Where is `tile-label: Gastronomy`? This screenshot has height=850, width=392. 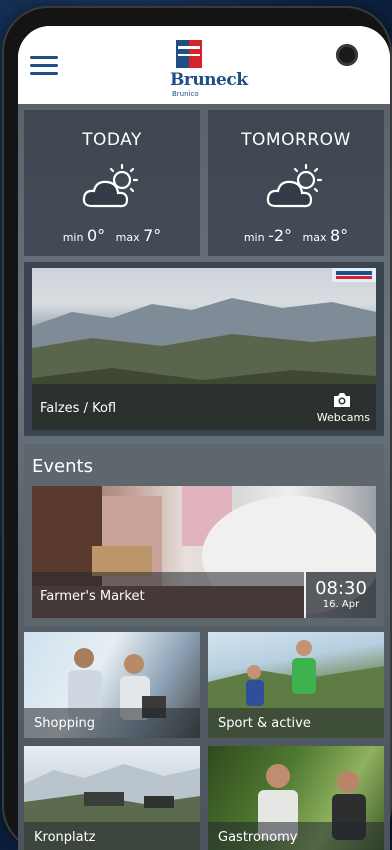
tile-label: Gastronomy is located at coordinates (296, 836).